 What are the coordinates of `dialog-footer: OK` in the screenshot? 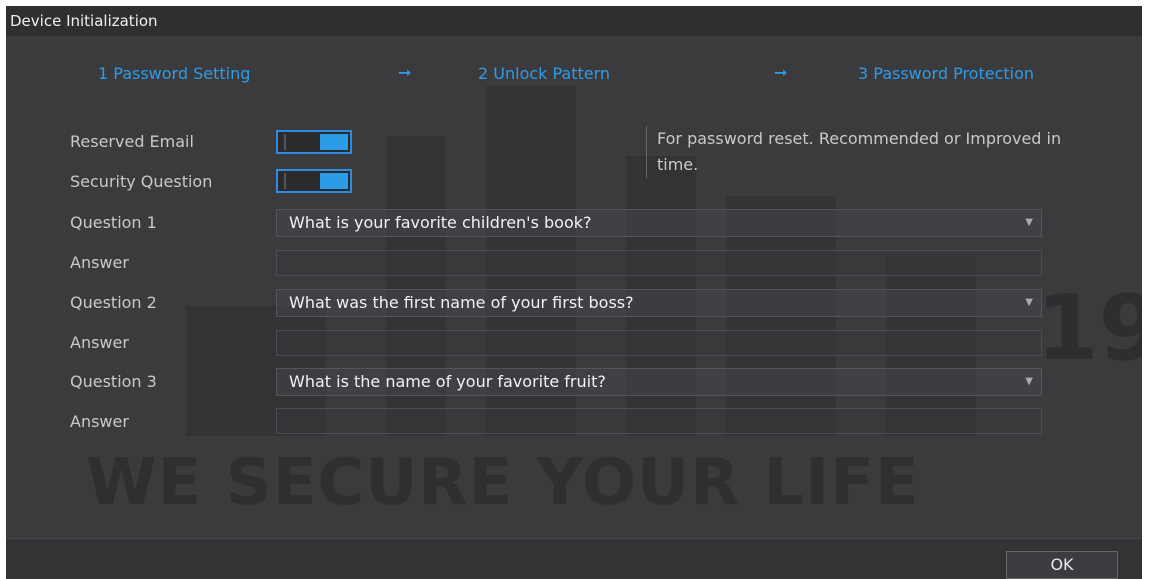 It's located at (574, 558).